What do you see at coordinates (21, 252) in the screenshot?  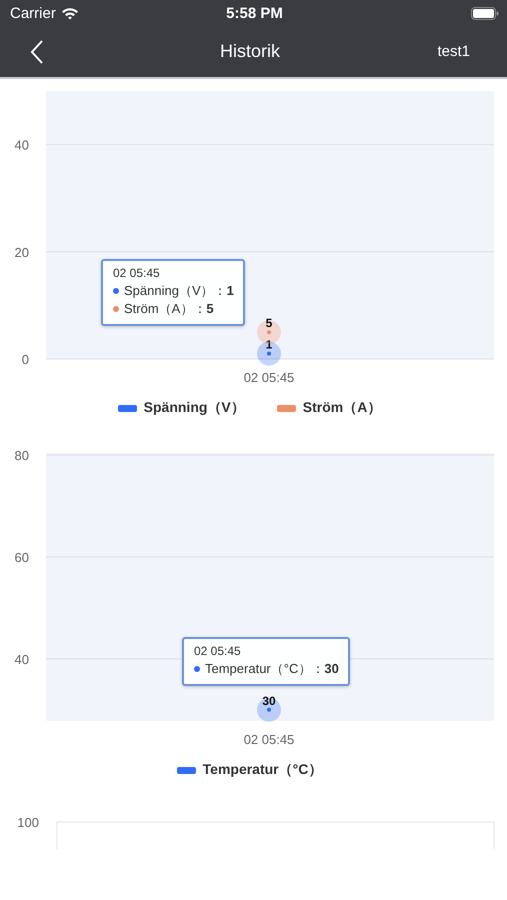 I see `y-axis-label: 20` at bounding box center [21, 252].